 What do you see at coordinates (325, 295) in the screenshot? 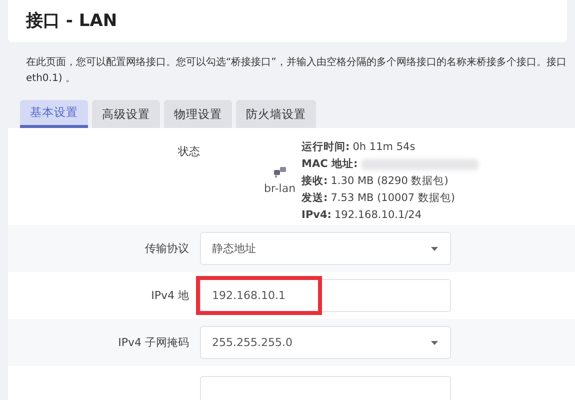
I see `input-field: 192.168.10.1` at bounding box center [325, 295].